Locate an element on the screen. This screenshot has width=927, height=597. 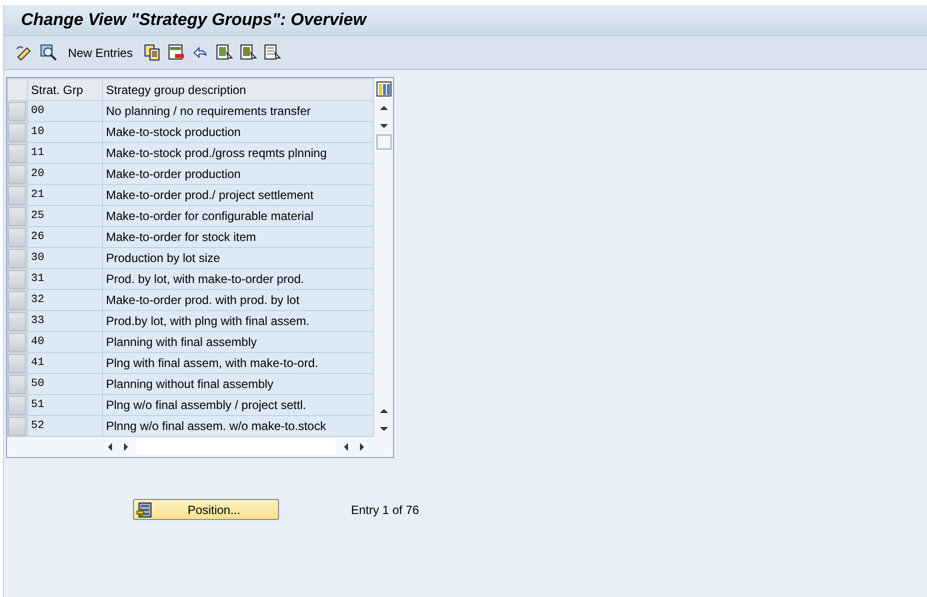
magnifier-icon is located at coordinates (48, 52).